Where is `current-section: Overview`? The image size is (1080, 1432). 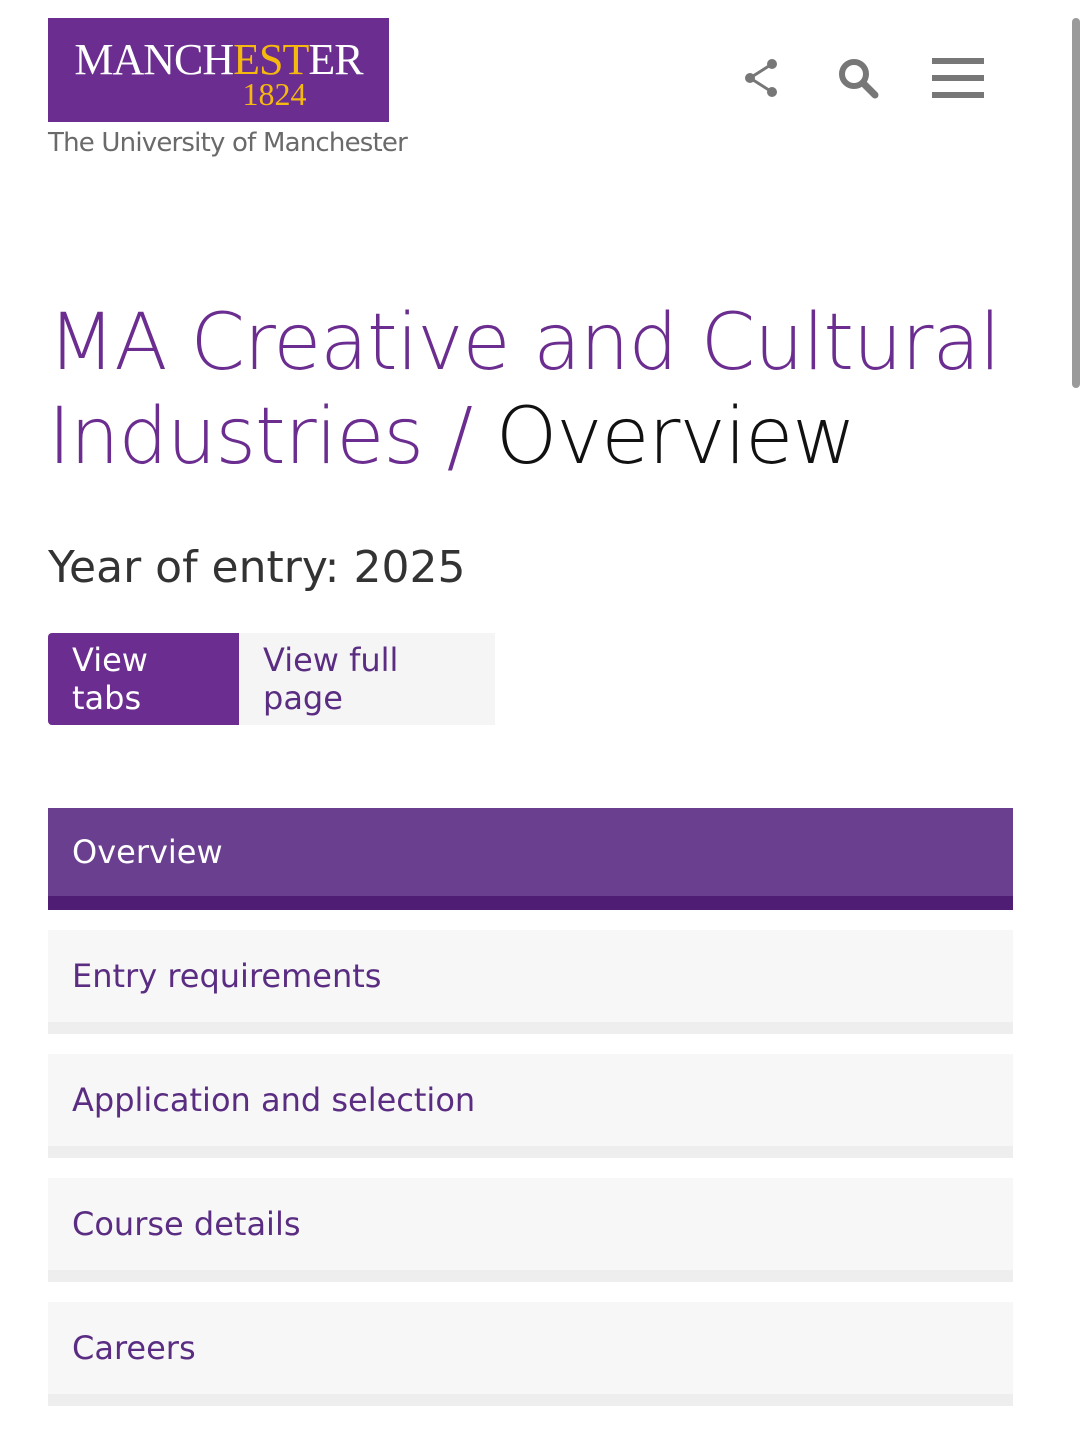
current-section: Overview is located at coordinates (675, 437).